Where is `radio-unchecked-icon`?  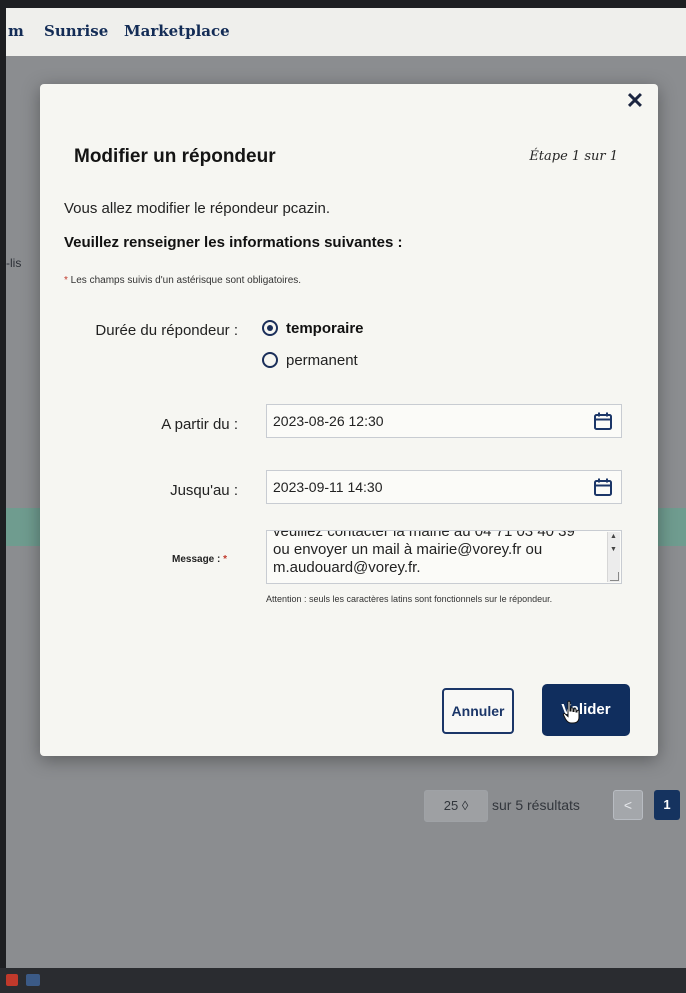
radio-unchecked-icon is located at coordinates (270, 360).